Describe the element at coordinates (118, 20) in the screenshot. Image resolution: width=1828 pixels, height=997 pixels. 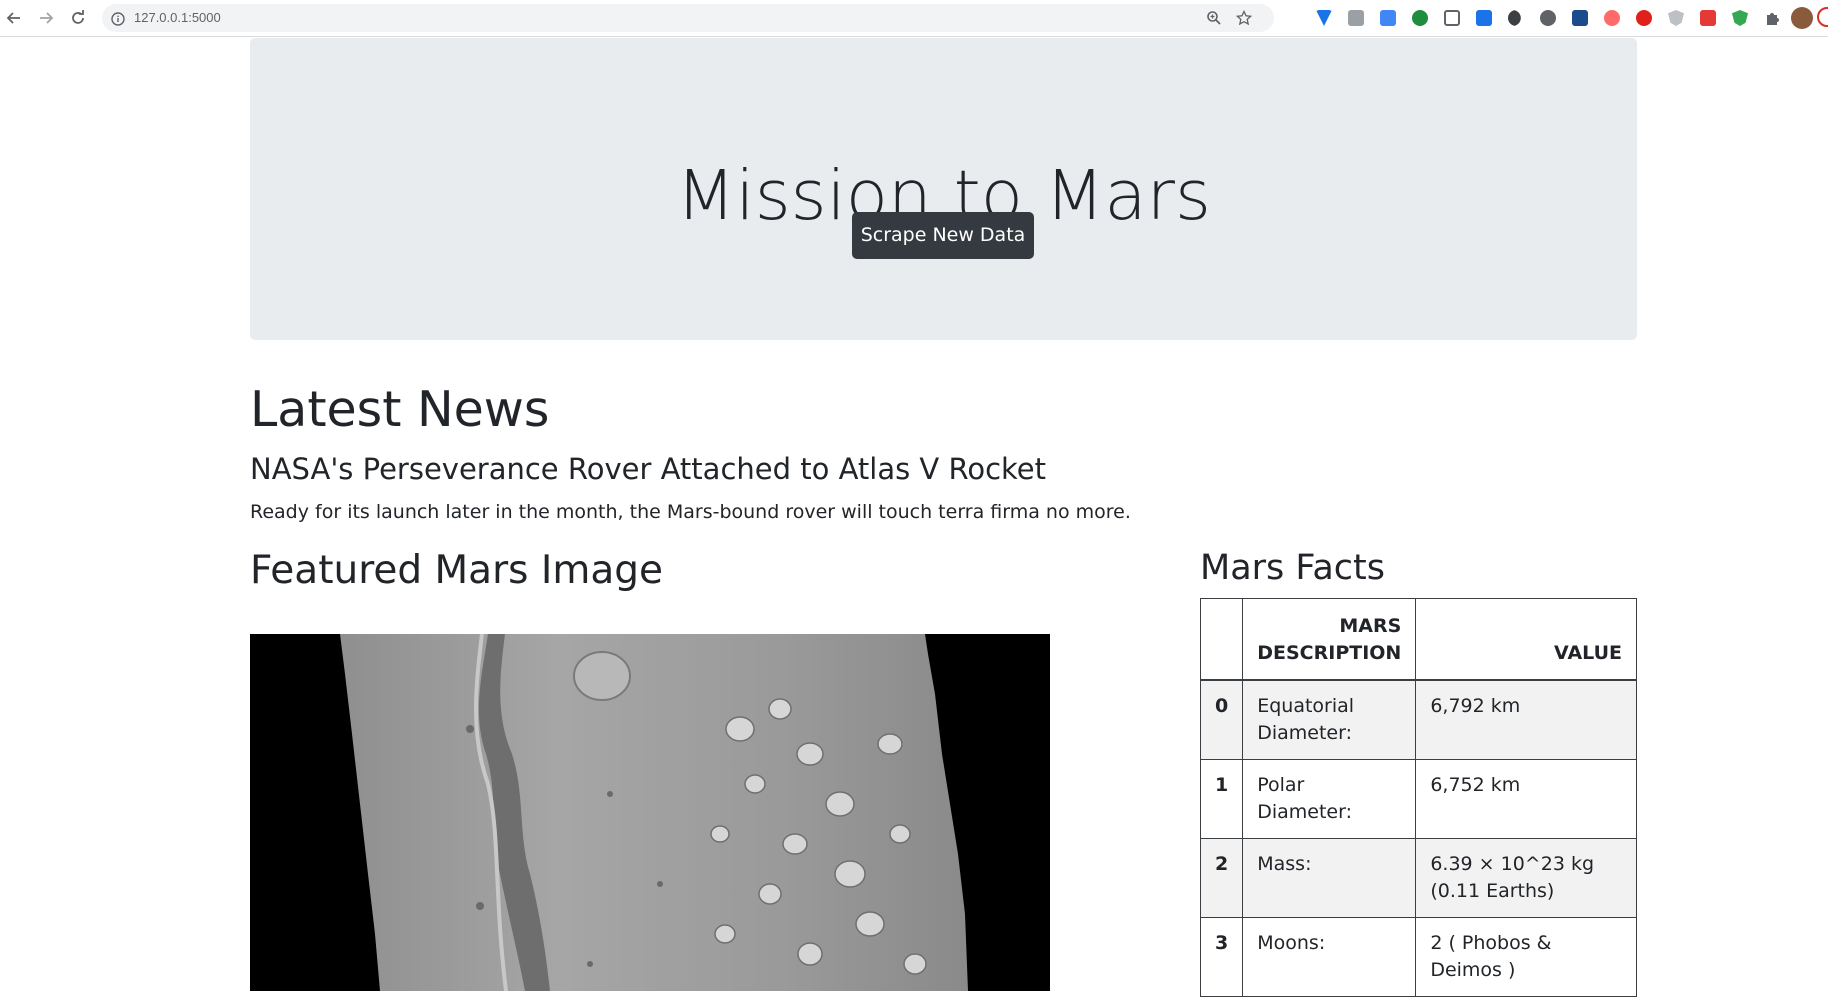
I see `site-info-icon` at that location.